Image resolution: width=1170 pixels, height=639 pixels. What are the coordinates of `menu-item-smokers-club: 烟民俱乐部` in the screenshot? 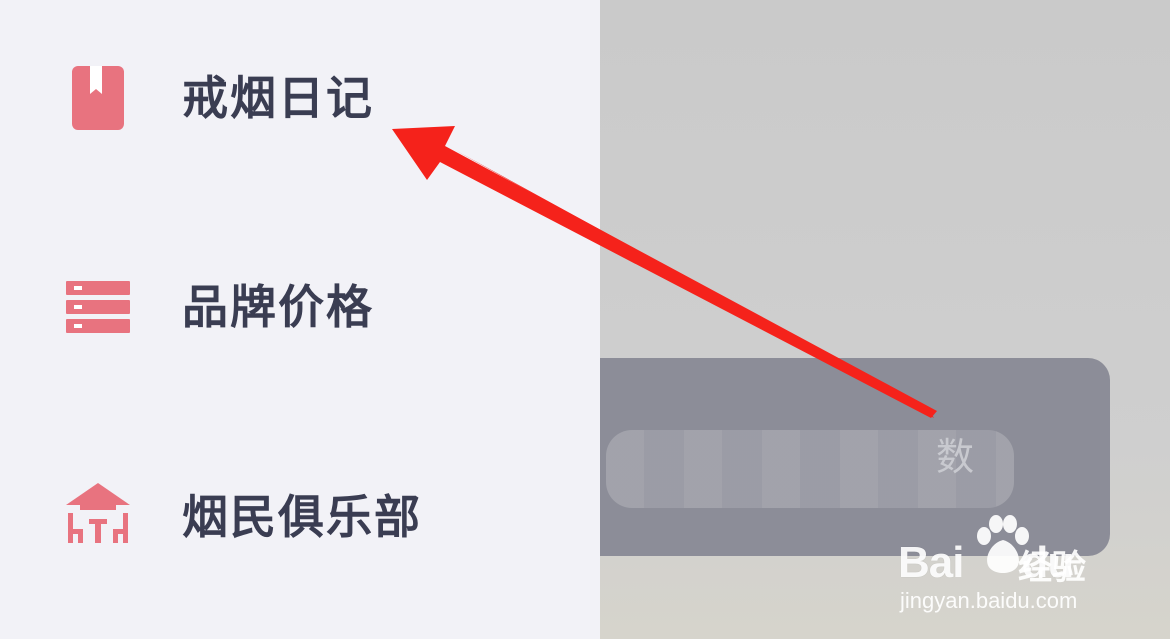 It's located at (300, 517).